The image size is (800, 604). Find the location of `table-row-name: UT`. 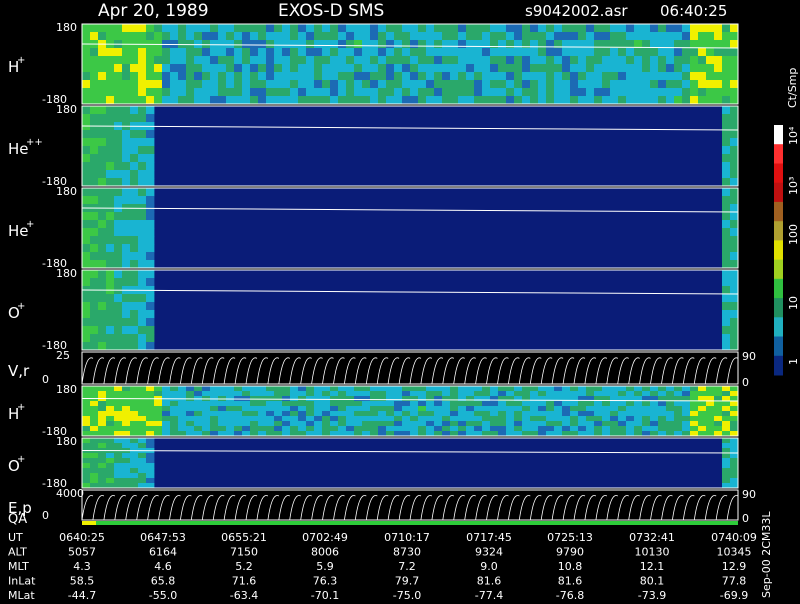

table-row-name: UT is located at coordinates (15, 537).